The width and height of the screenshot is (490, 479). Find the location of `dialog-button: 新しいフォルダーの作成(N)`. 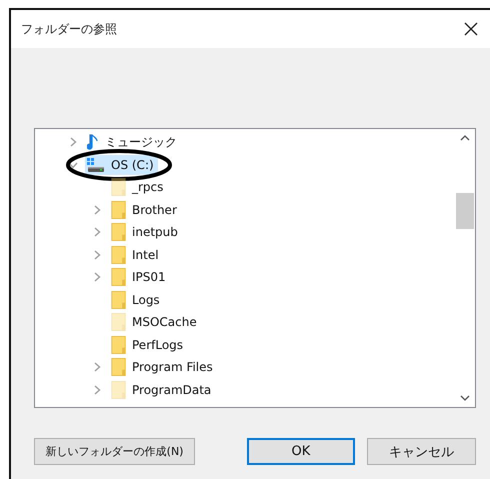

dialog-button: 新しいフォルダーの作成(N) is located at coordinates (115, 451).